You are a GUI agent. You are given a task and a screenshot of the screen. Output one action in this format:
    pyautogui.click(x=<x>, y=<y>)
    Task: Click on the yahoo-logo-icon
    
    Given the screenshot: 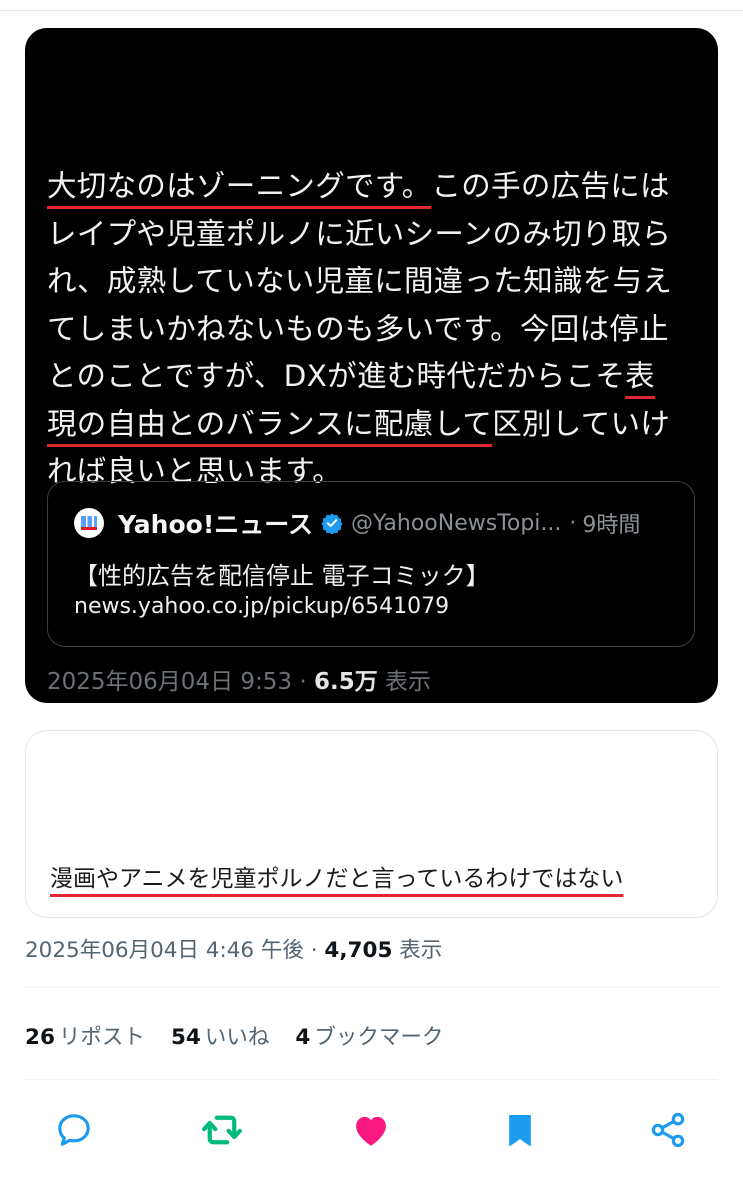 What is the action you would take?
    pyautogui.click(x=89, y=523)
    